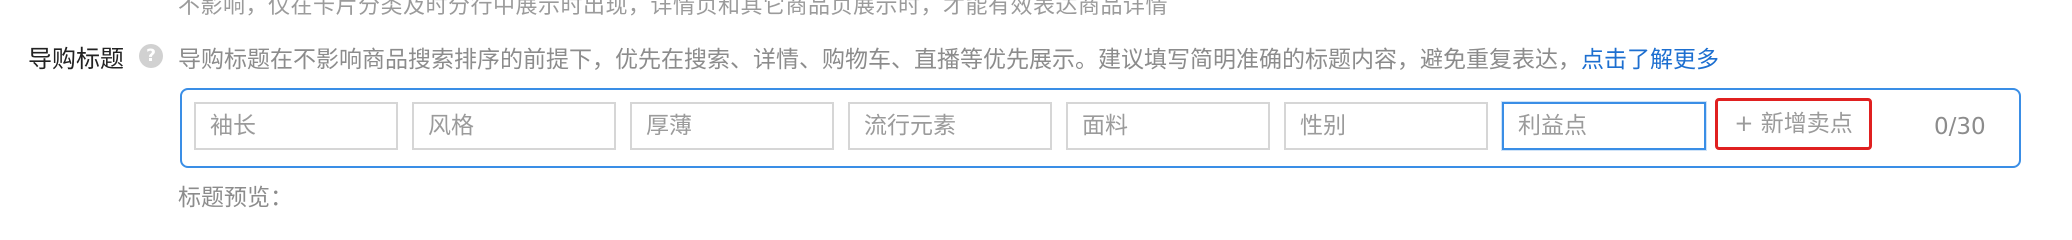  I want to click on tag-input-style: 风格, so click(514, 126).